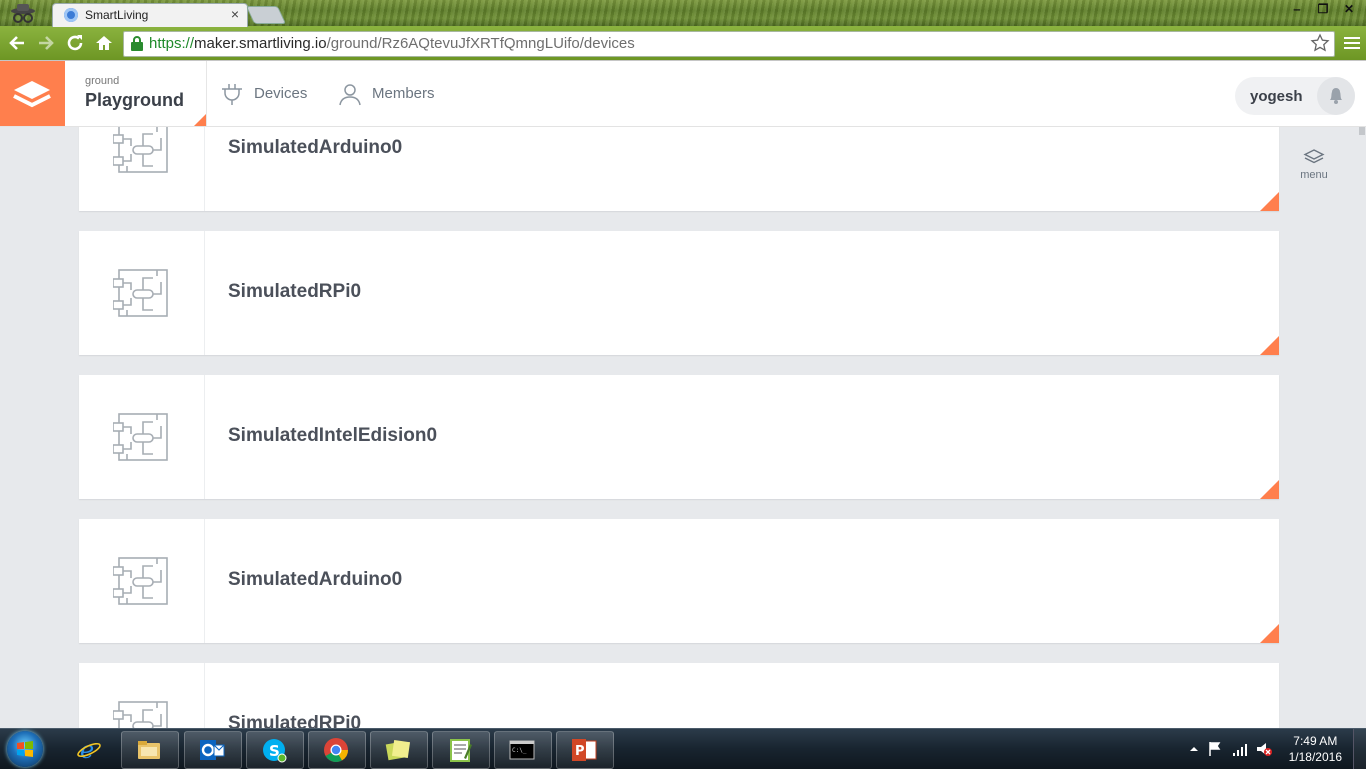  Describe the element at coordinates (17, 43) in the screenshot. I see `back-arrow-icon` at that location.